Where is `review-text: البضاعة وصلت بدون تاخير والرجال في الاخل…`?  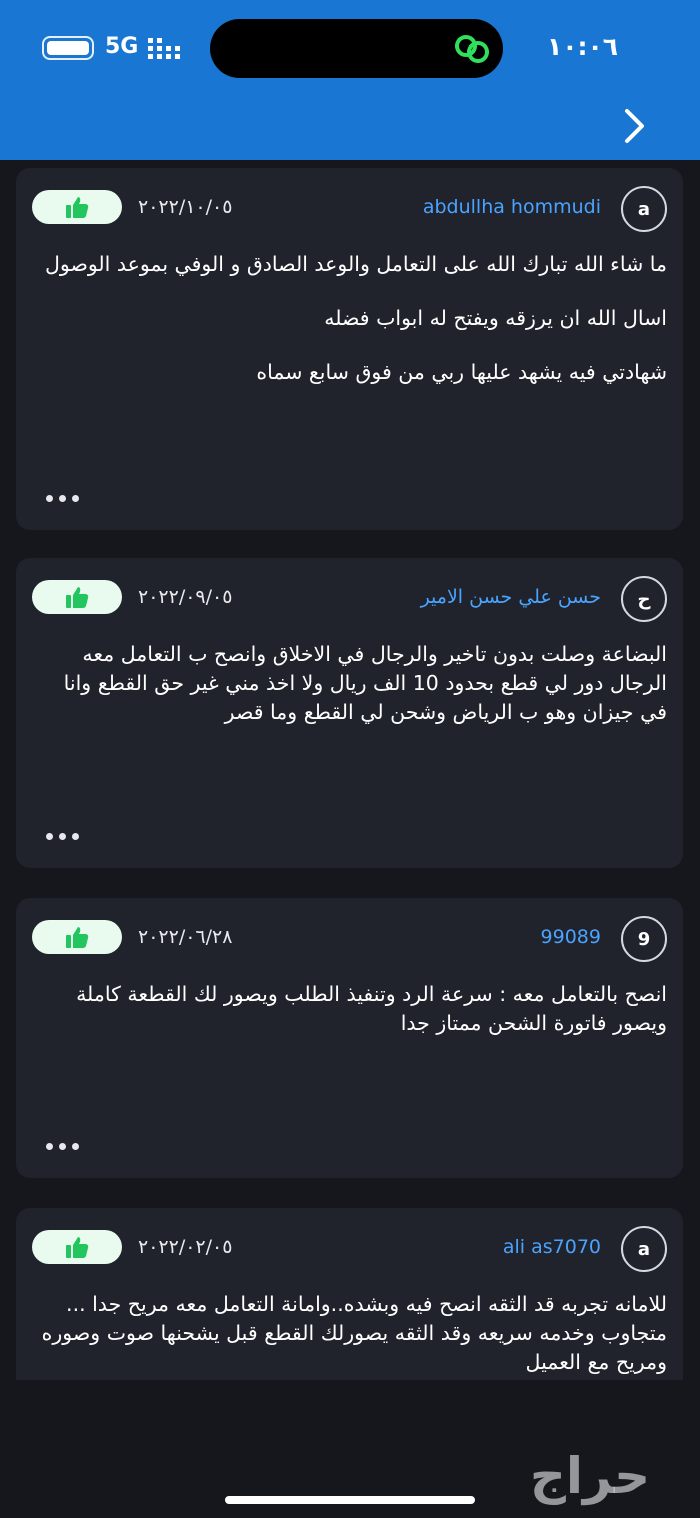 review-text: البضاعة وصلت بدون تاخير والرجال في الاخل… is located at coordinates (349, 696).